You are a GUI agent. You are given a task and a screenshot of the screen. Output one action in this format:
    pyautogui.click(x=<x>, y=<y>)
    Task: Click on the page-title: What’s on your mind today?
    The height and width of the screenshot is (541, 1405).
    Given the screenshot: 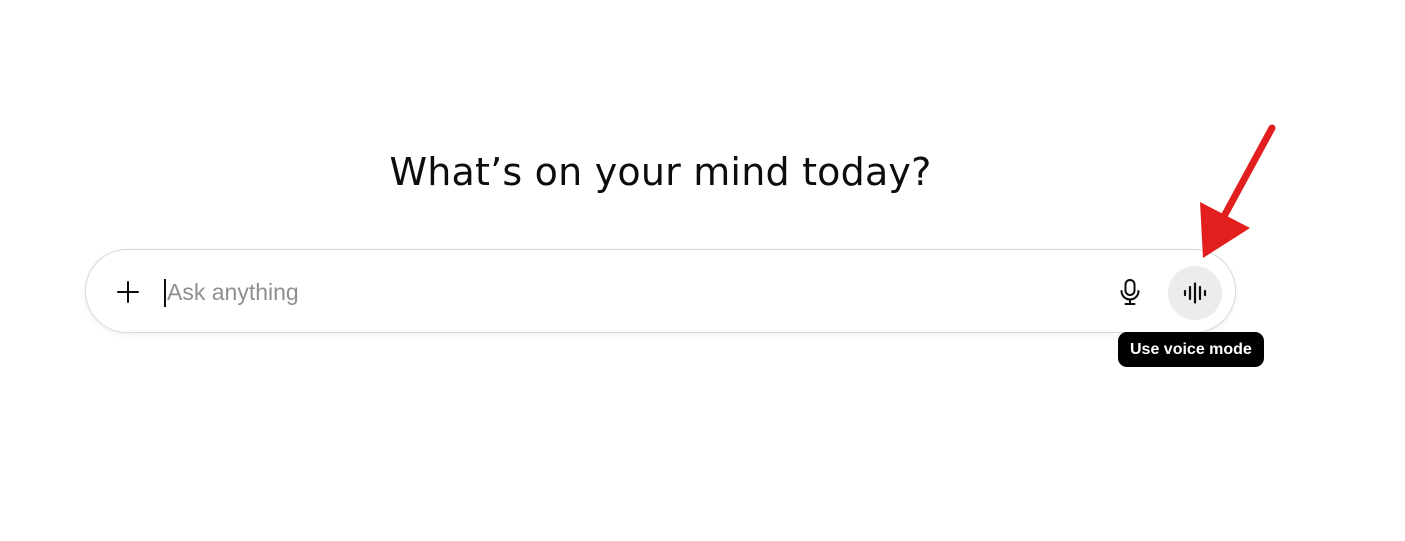 What is the action you would take?
    pyautogui.click(x=660, y=172)
    